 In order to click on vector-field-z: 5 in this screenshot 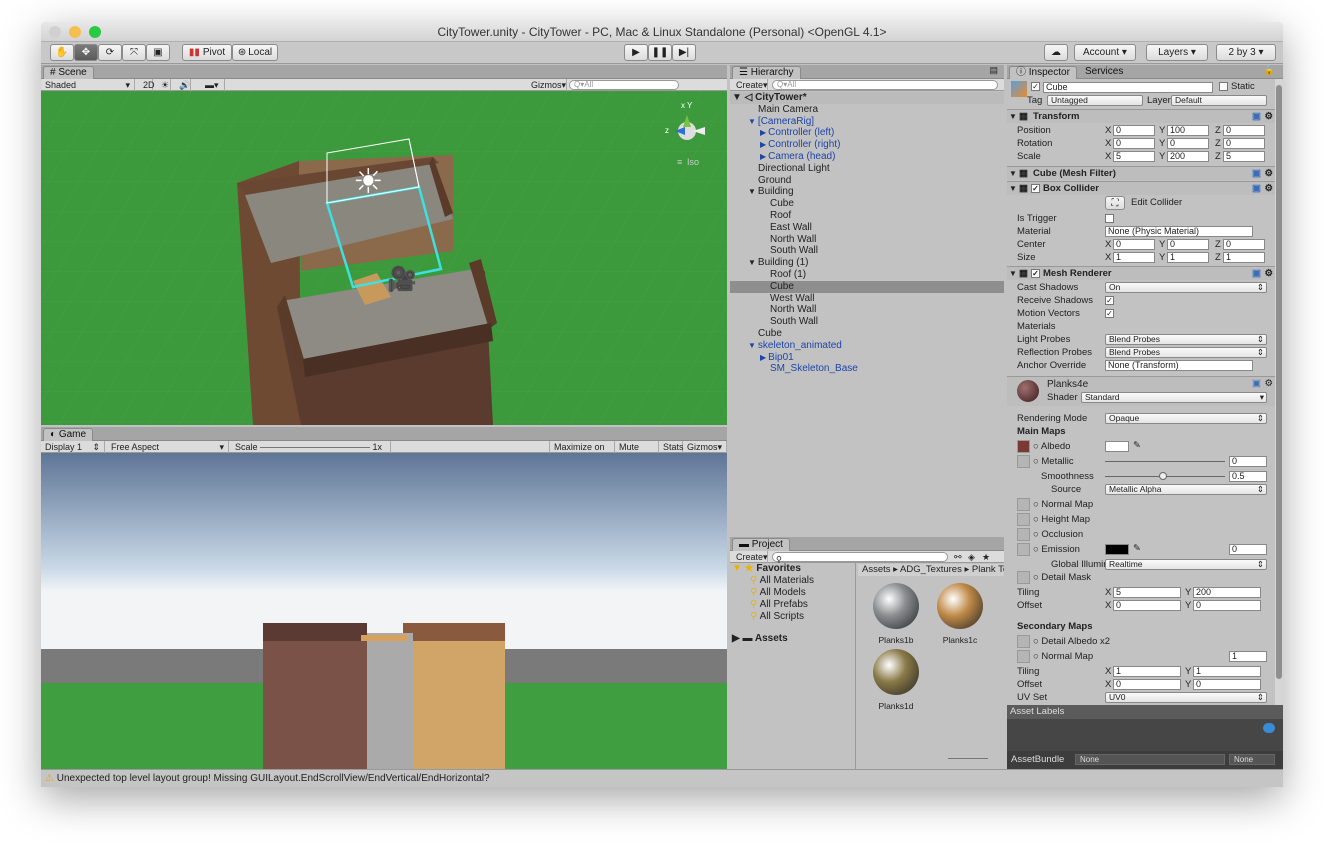, I will do `click(1244, 156)`.